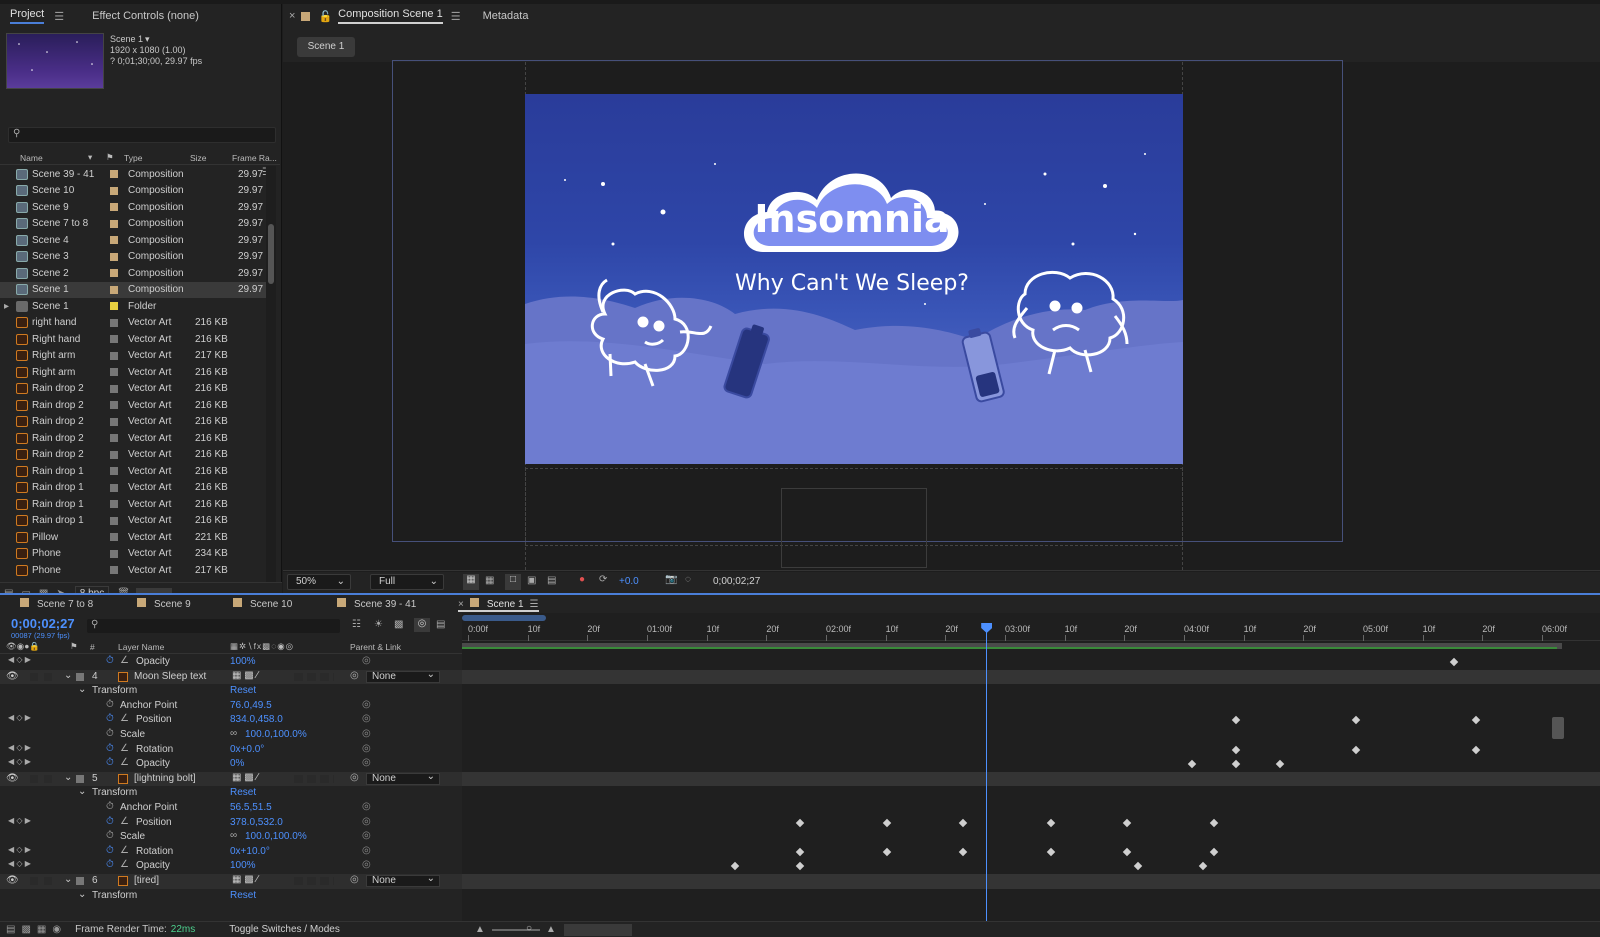 The height and width of the screenshot is (937, 1600). I want to click on transfer-controls-icon: ▩, so click(25, 929).